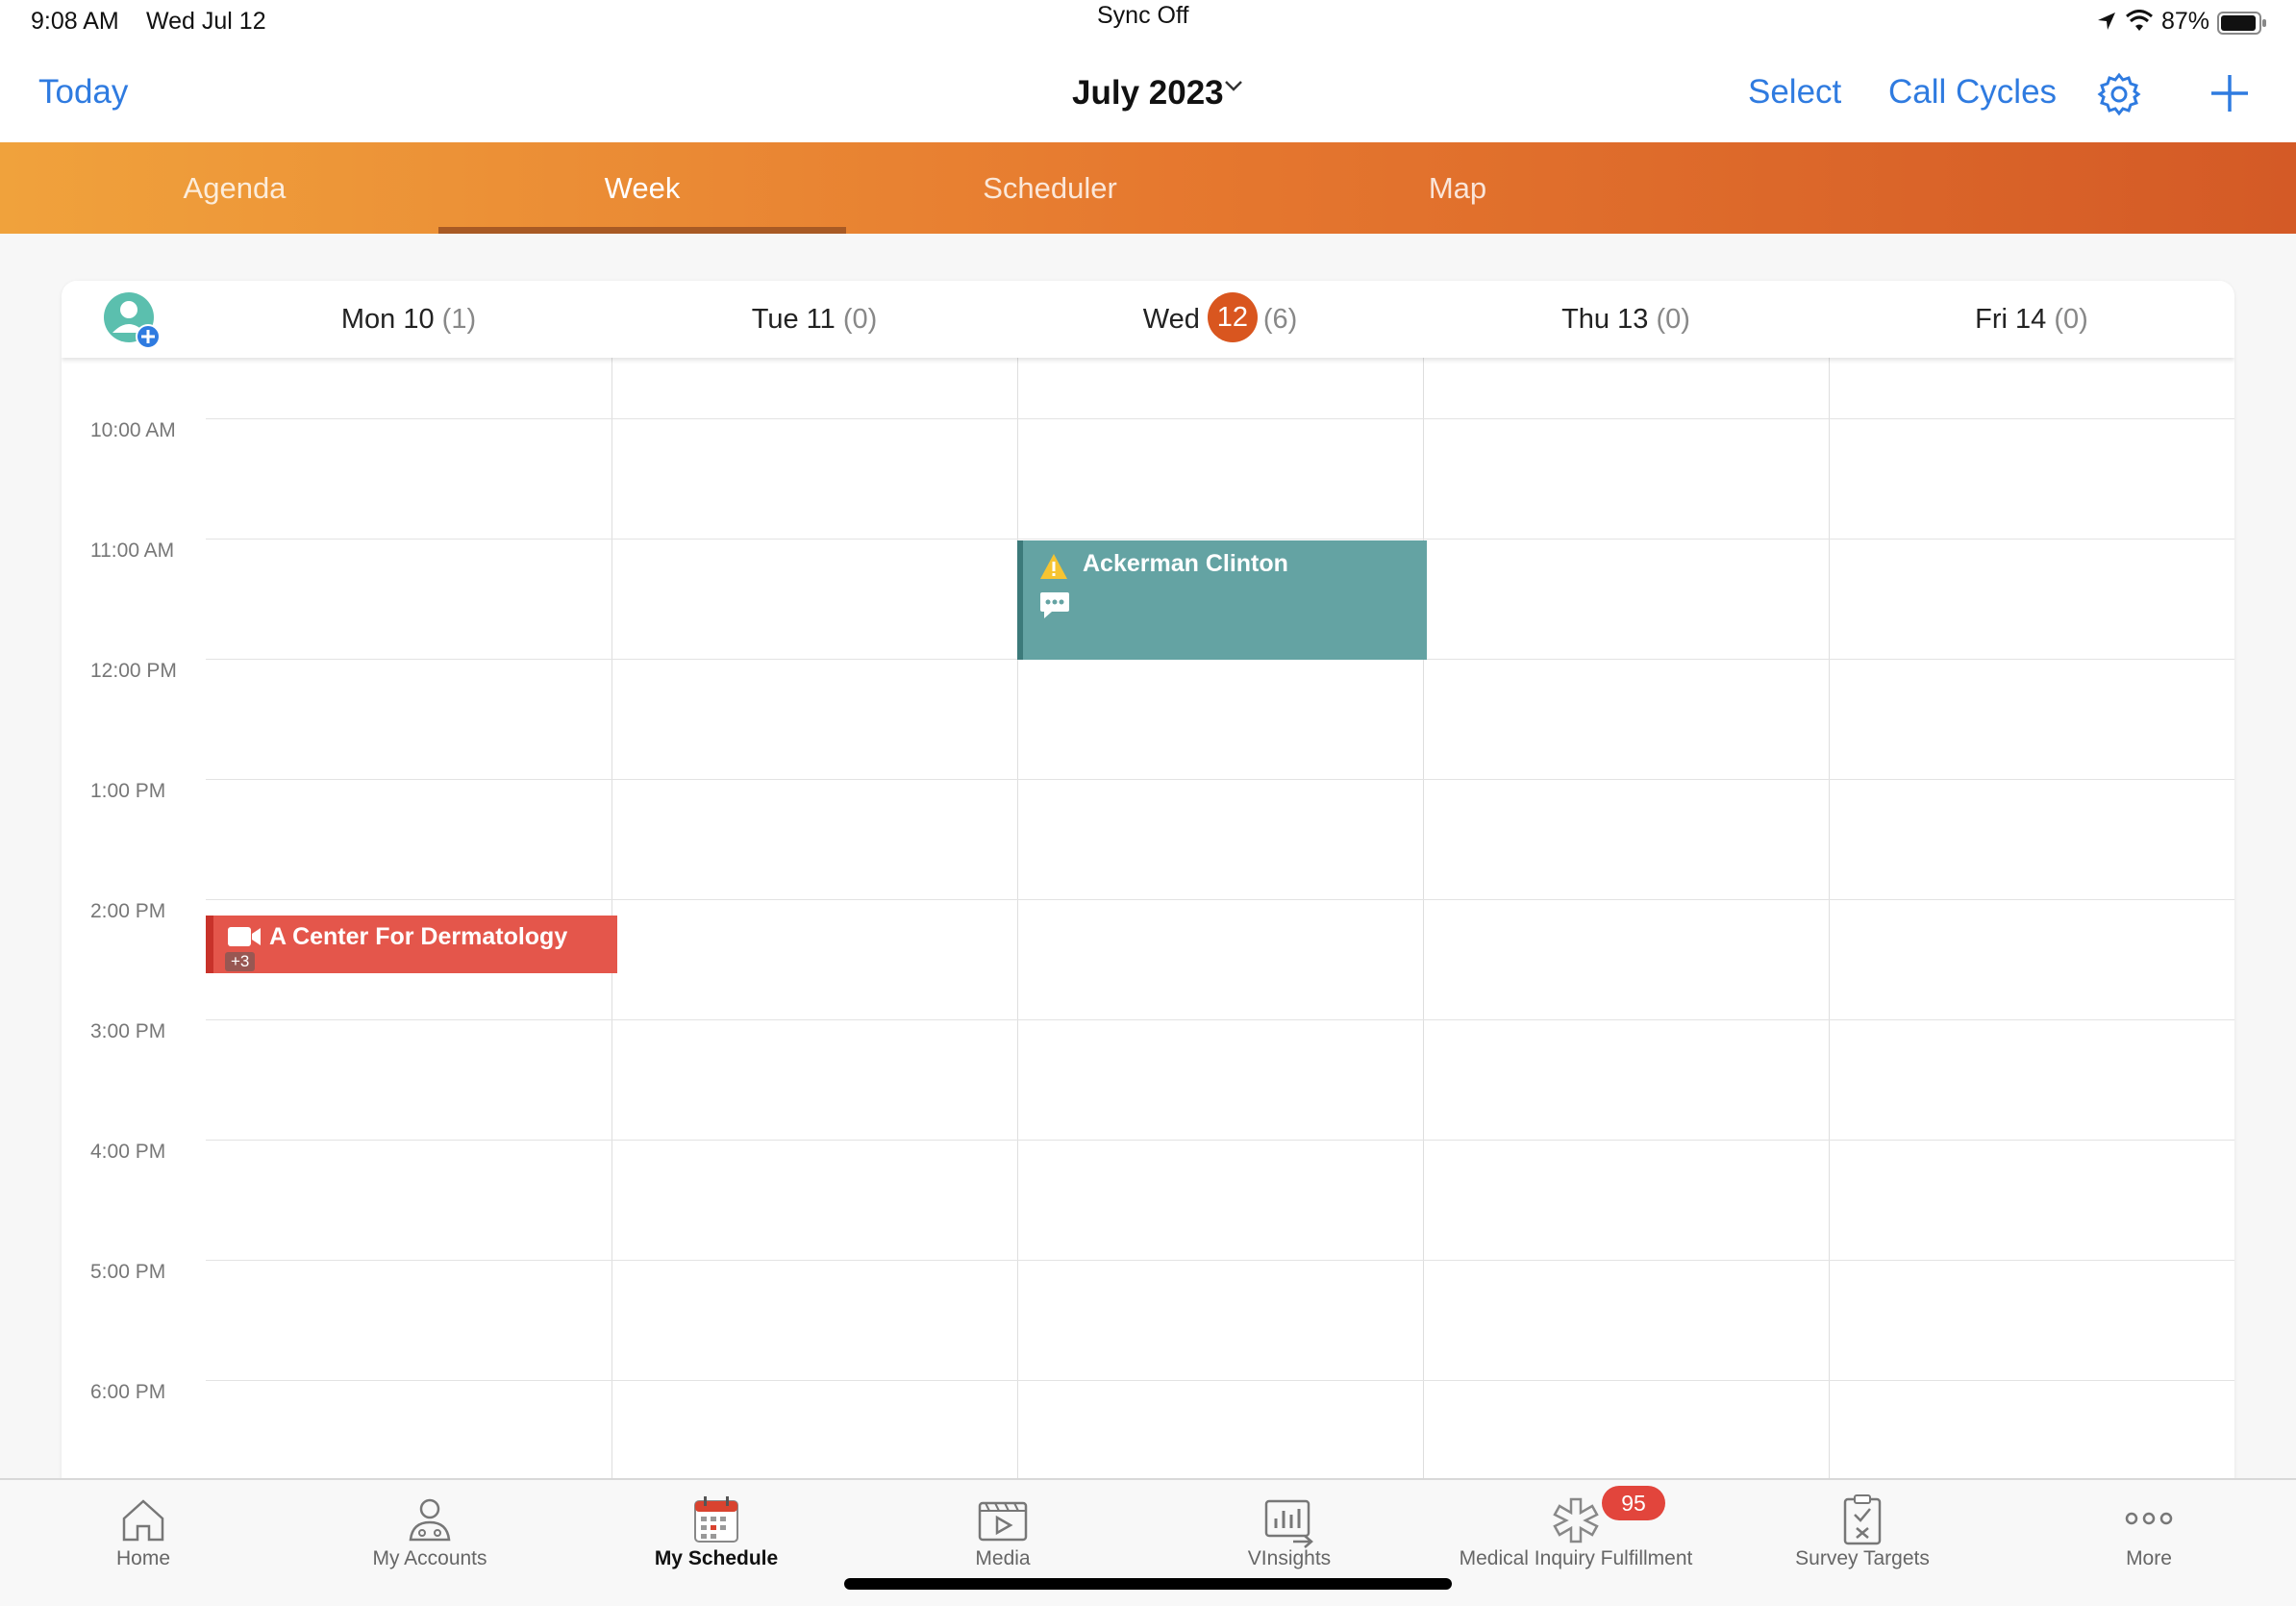  I want to click on day-header-fri: Fri 14 (0), so click(2031, 319).